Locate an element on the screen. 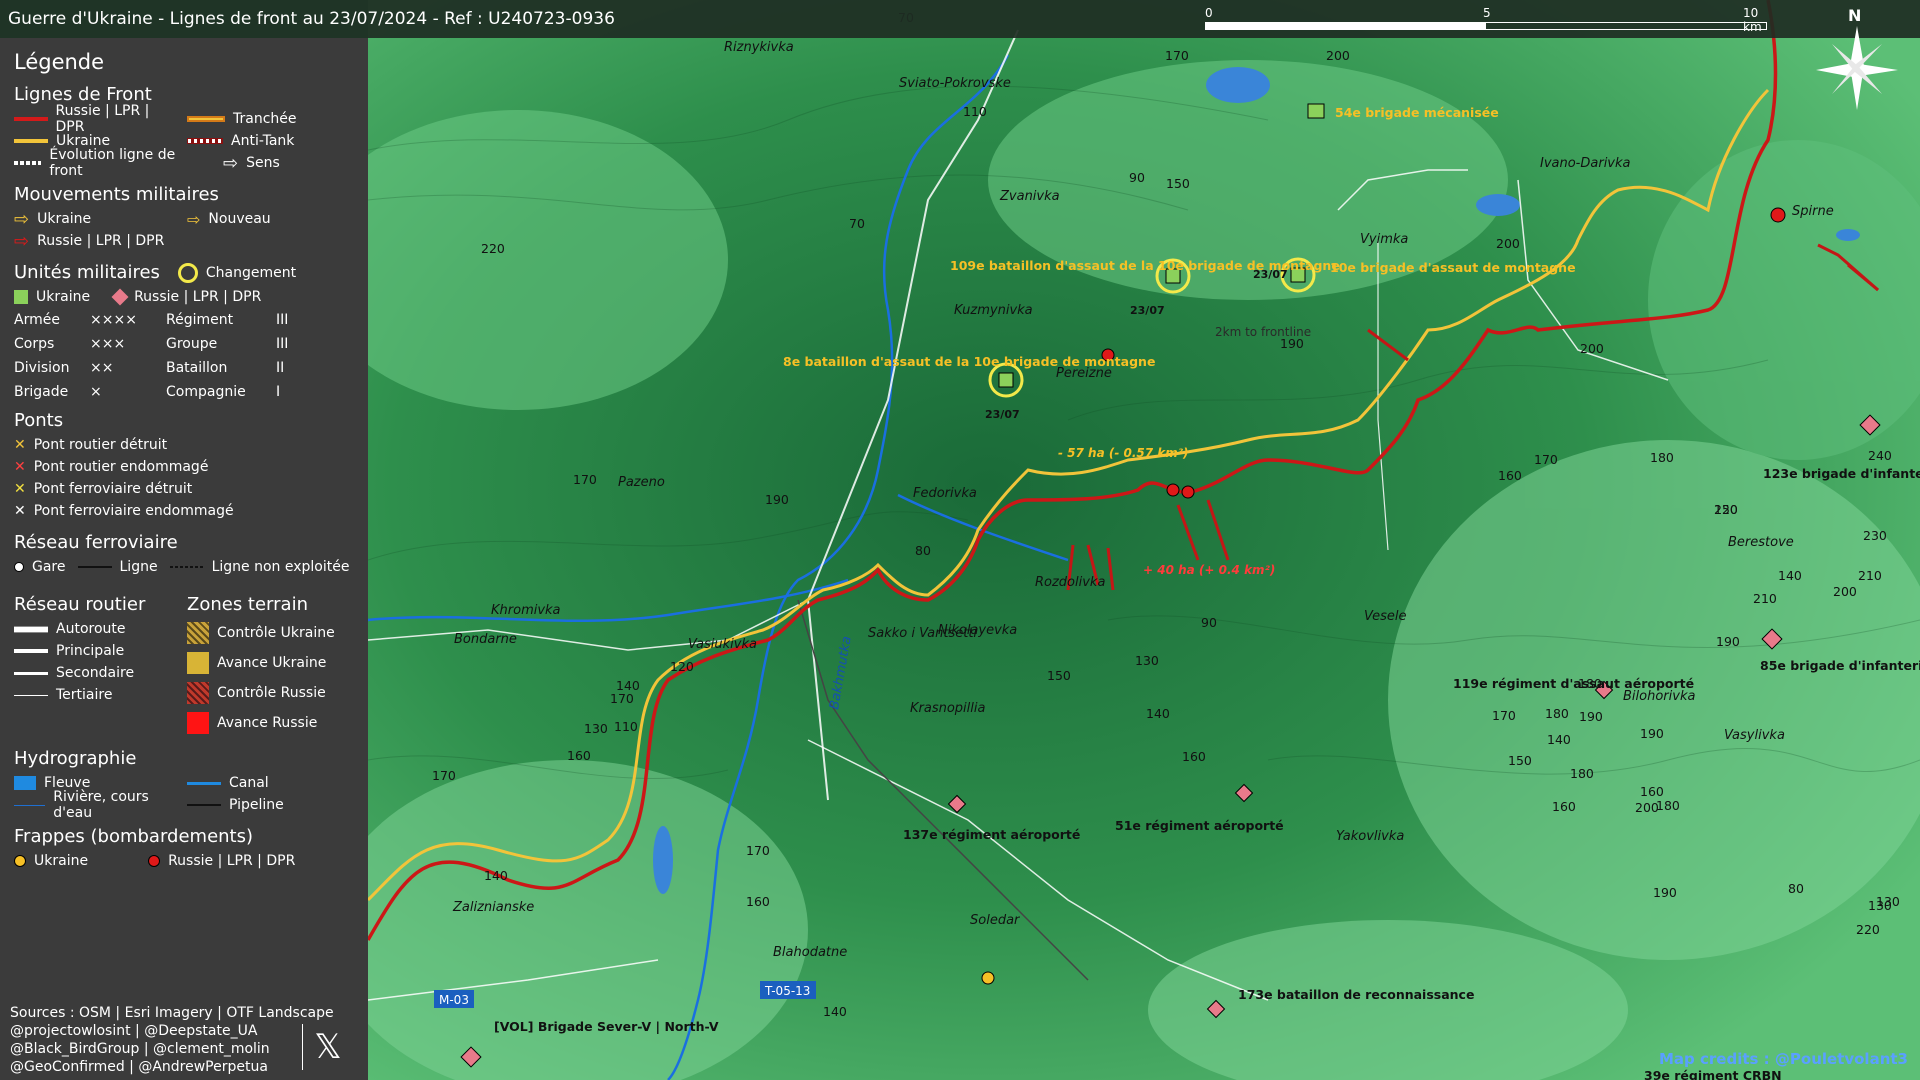  town-label: Nikolayevka is located at coordinates (977, 630).